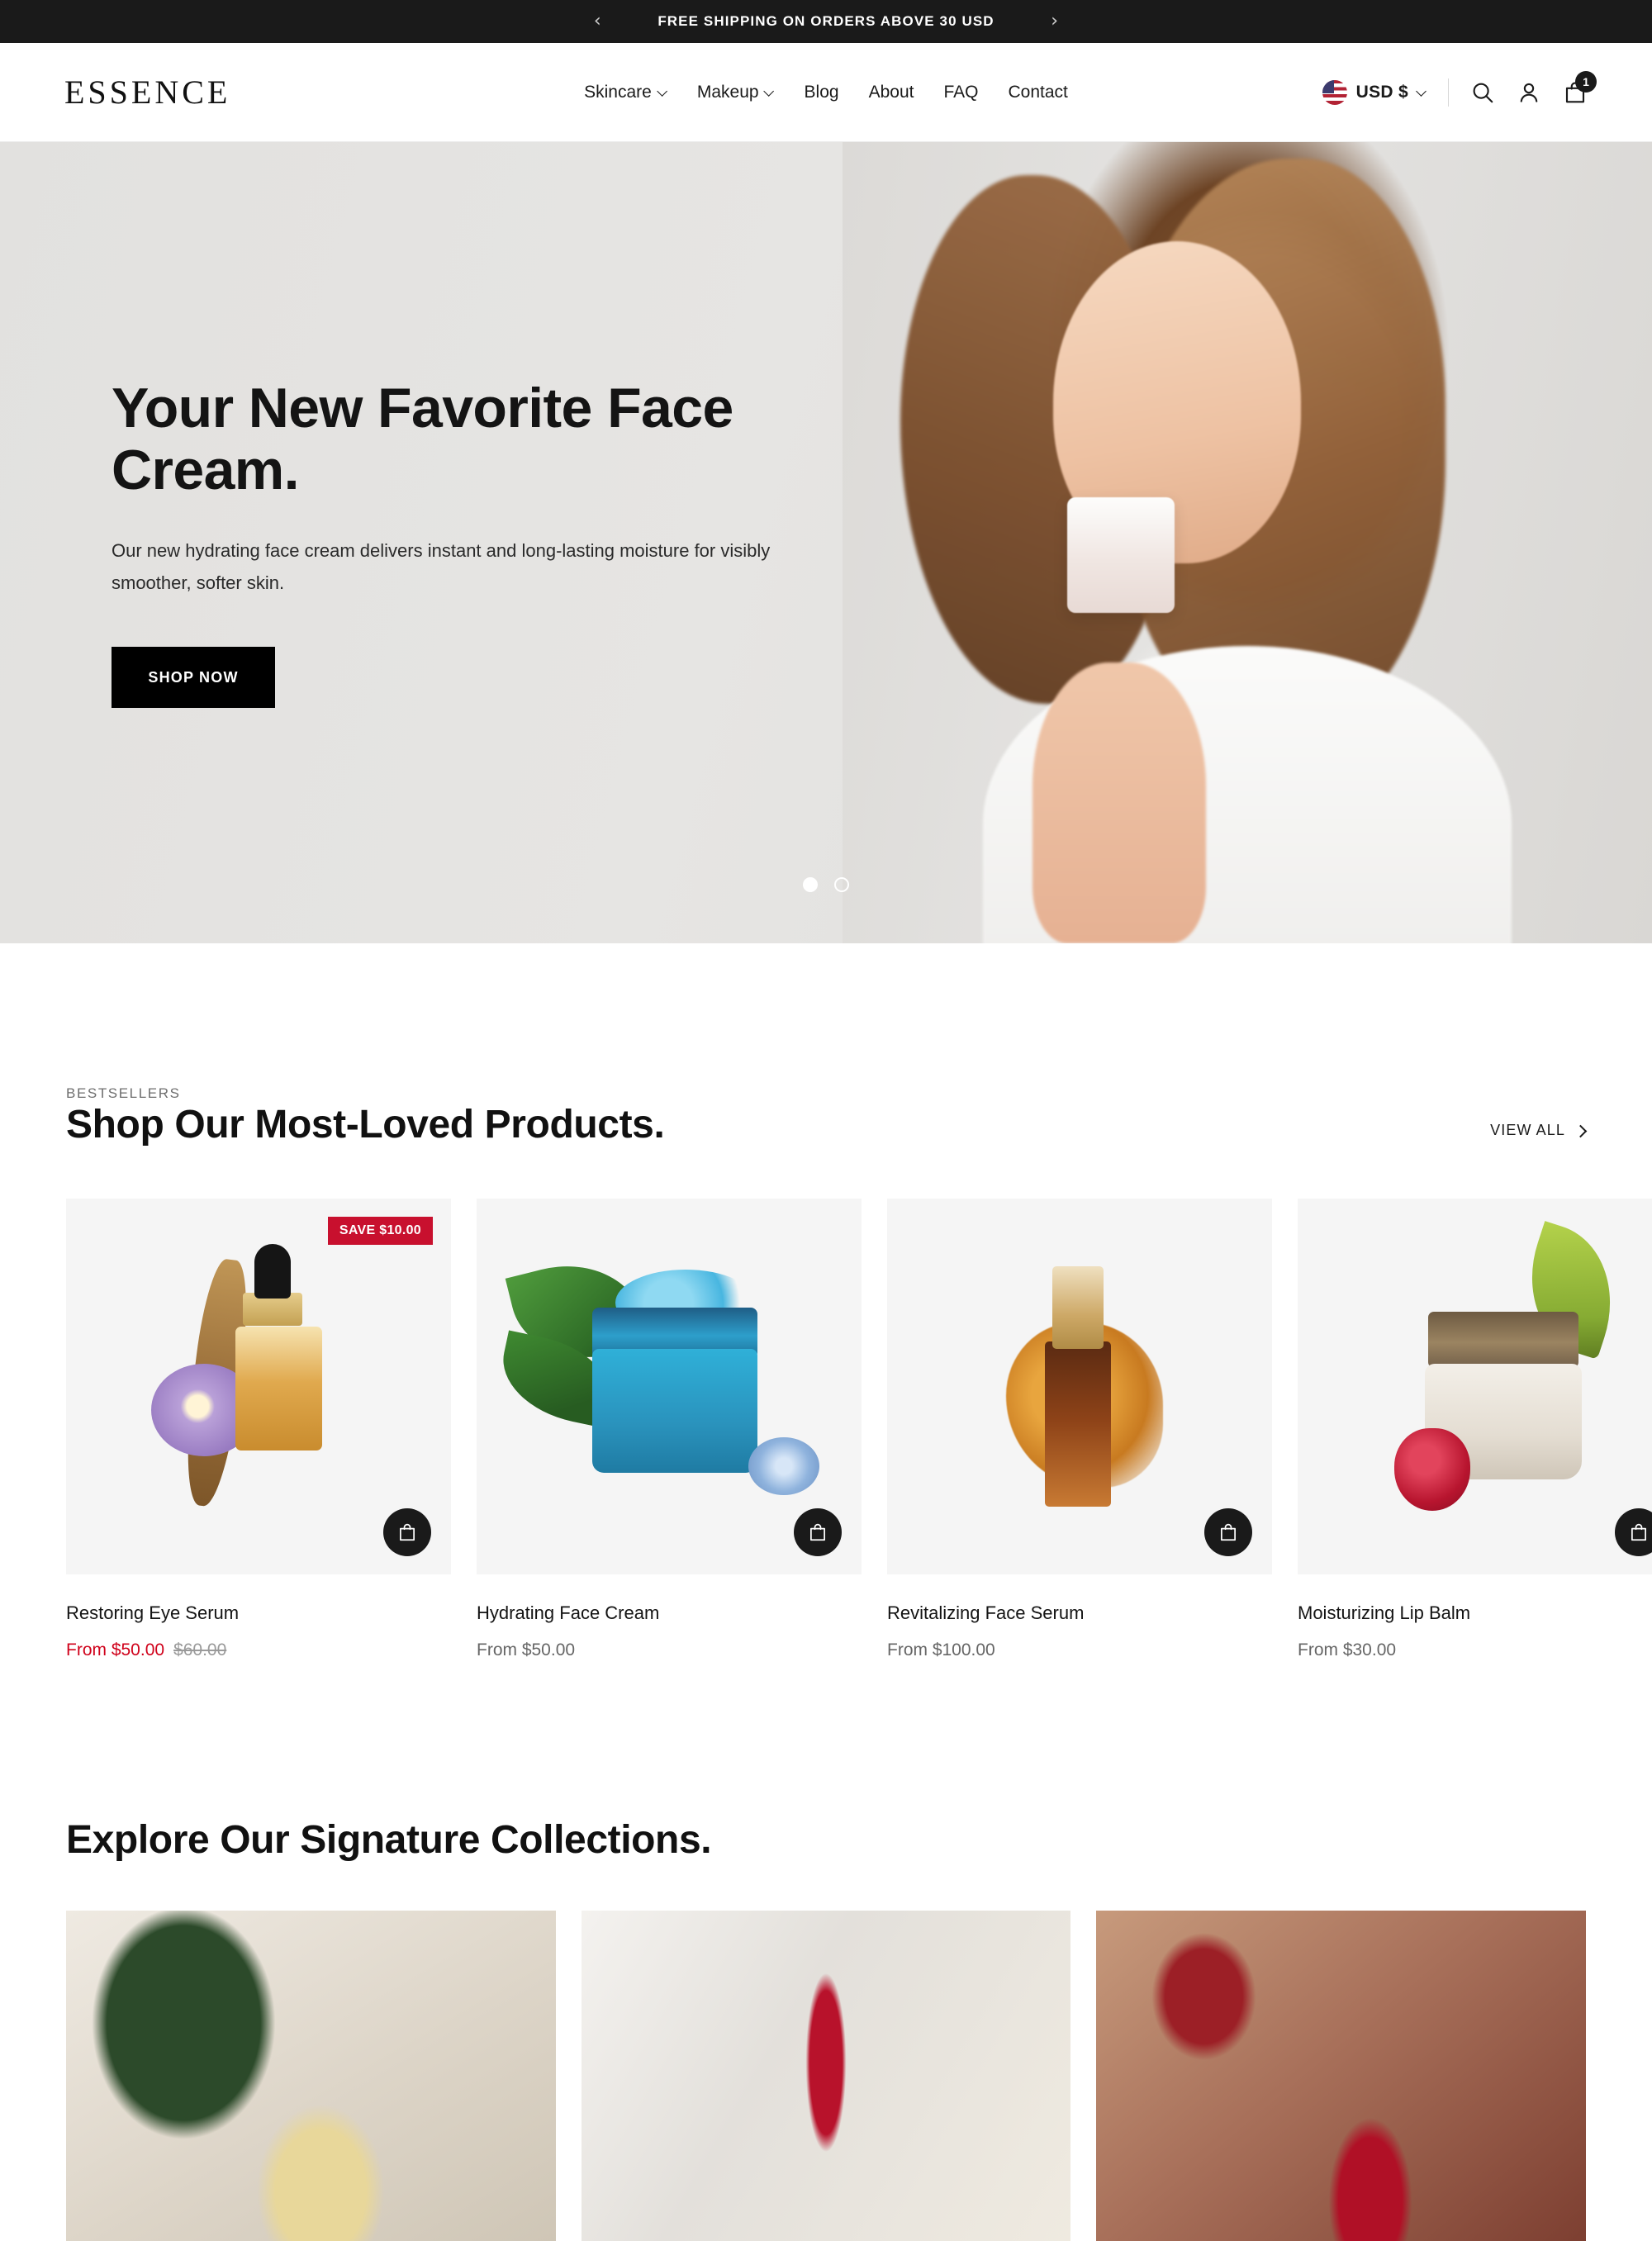  I want to click on product-name: Hydrating Face Cream, so click(669, 1613).